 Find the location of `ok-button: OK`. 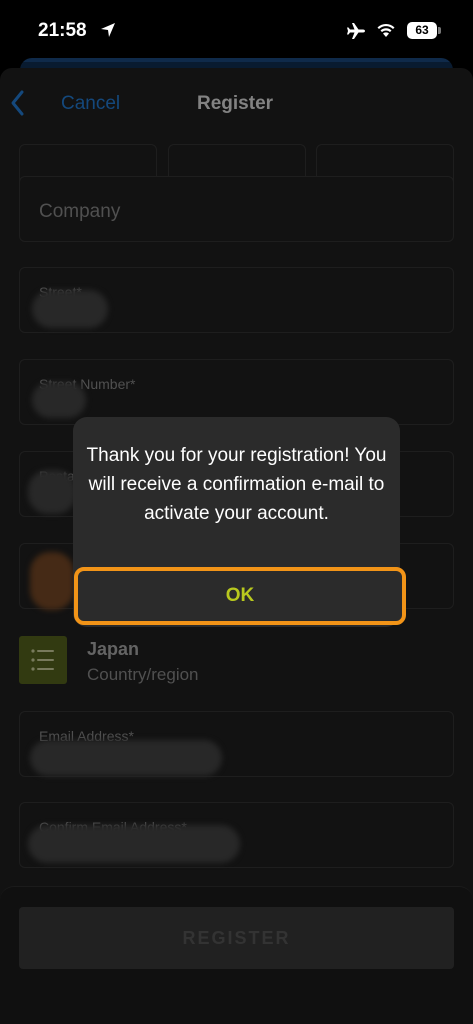

ok-button: OK is located at coordinates (240, 596).